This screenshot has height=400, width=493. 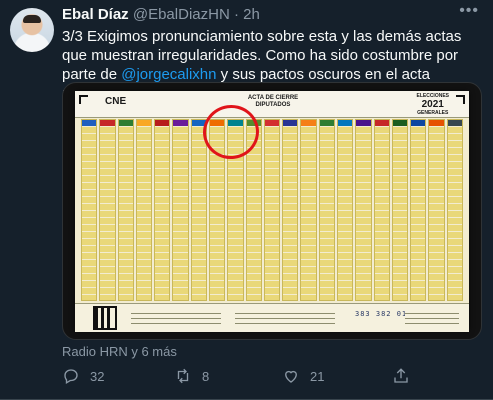 I want to click on author-name: Ebal Díaz, so click(x=95, y=14).